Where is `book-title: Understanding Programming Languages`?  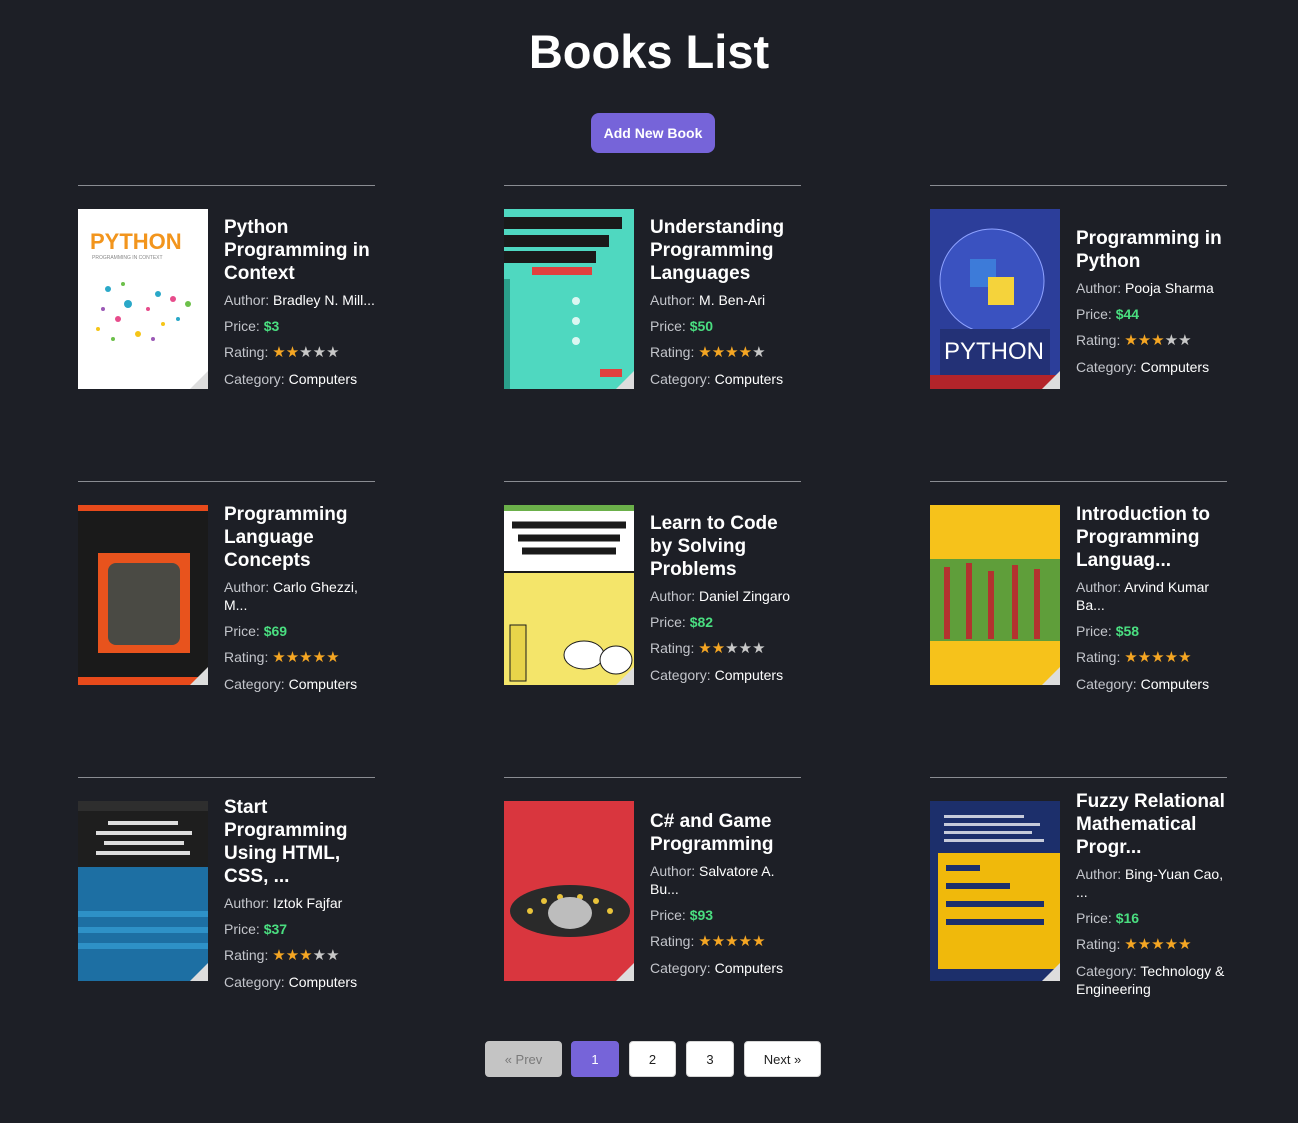 book-title: Understanding Programming Languages is located at coordinates (726, 250).